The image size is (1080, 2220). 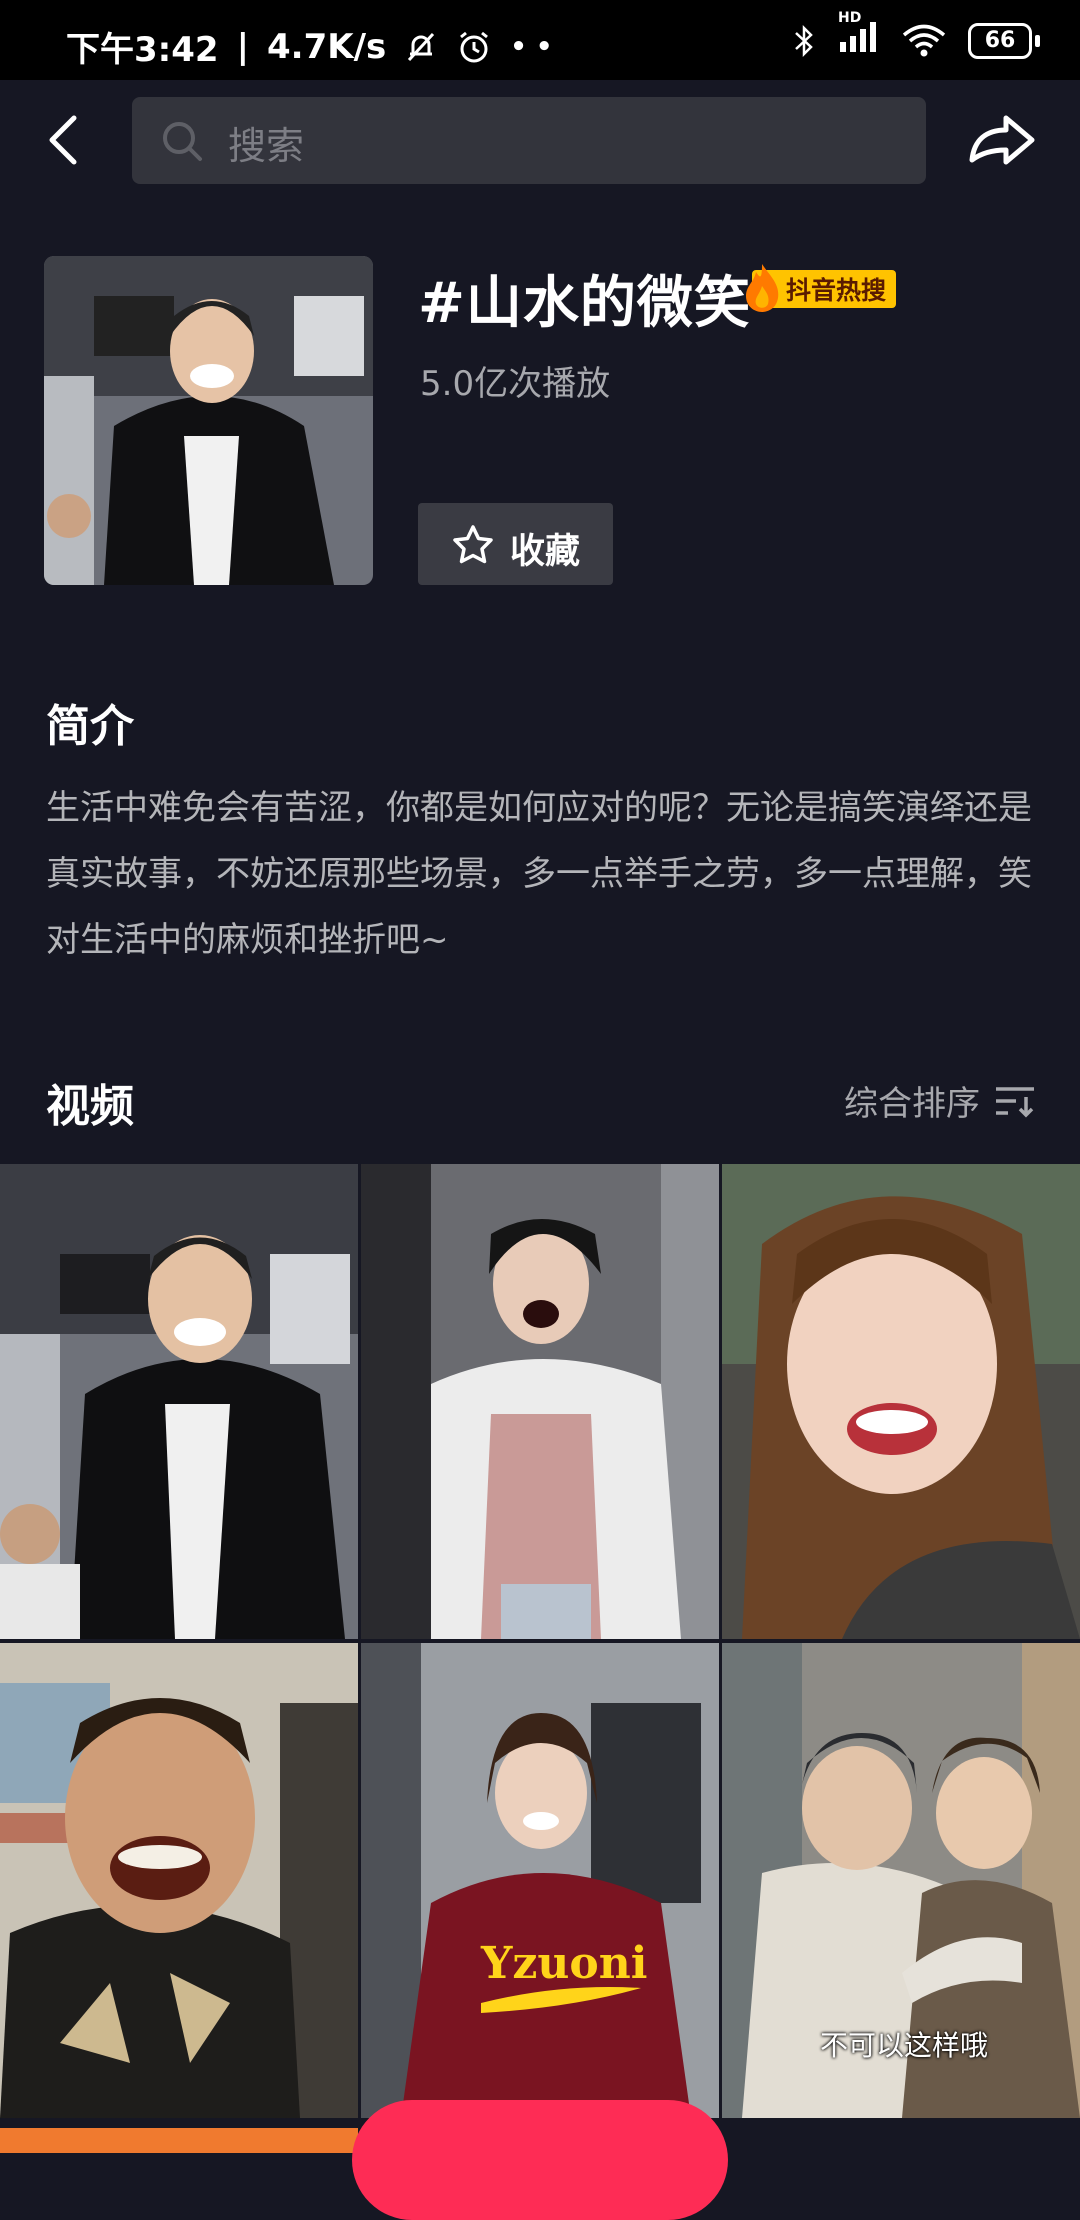 I want to click on alarm-icon, so click(x=474, y=46).